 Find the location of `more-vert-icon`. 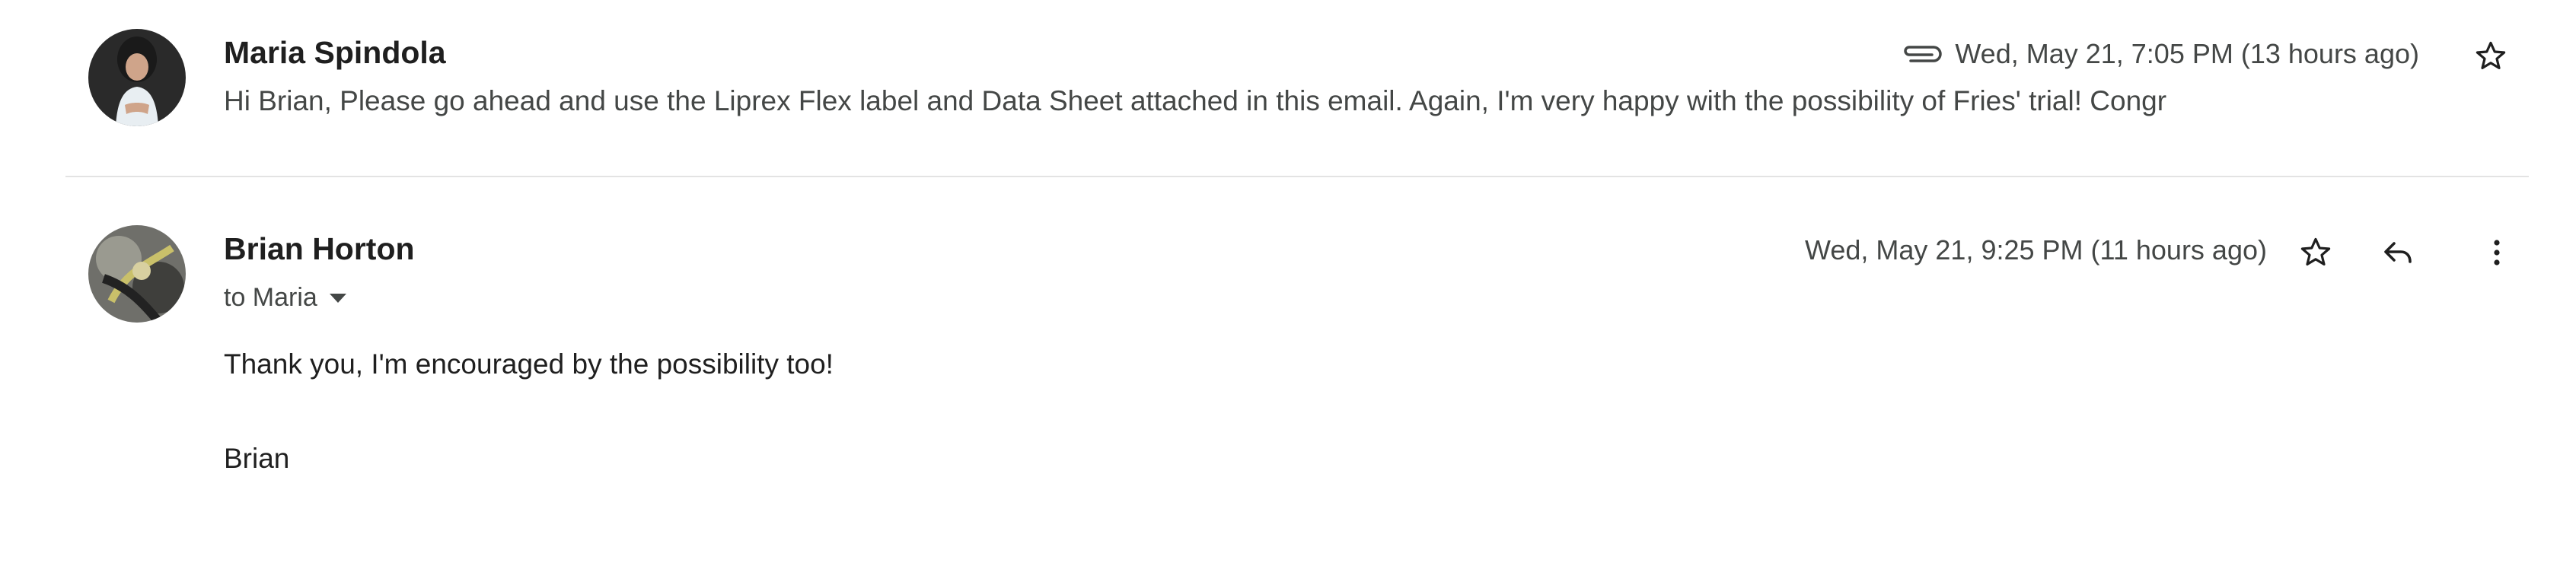

more-vert-icon is located at coordinates (2497, 253).